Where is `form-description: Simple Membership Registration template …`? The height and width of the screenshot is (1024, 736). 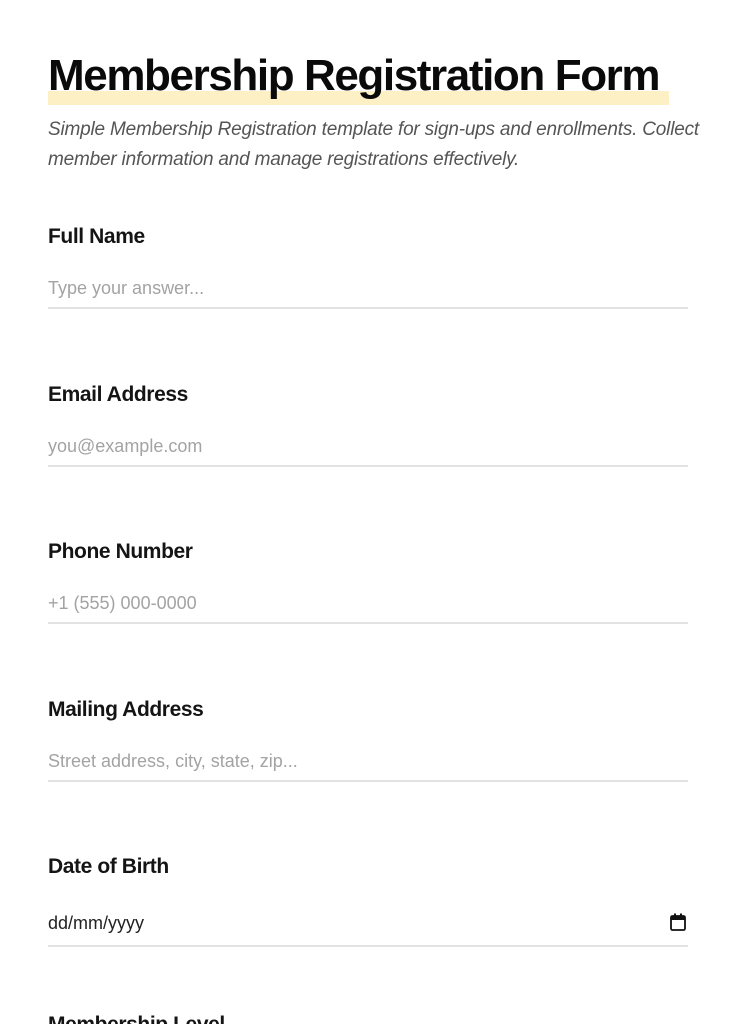 form-description: Simple Membership Registration template … is located at coordinates (373, 144).